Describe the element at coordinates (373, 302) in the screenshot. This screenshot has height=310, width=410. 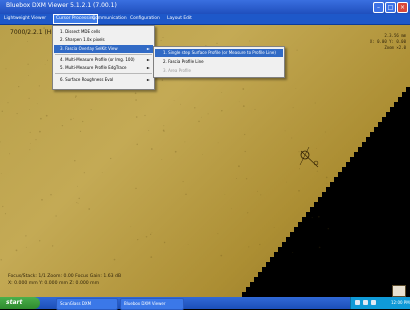
I see `security-icon` at that location.